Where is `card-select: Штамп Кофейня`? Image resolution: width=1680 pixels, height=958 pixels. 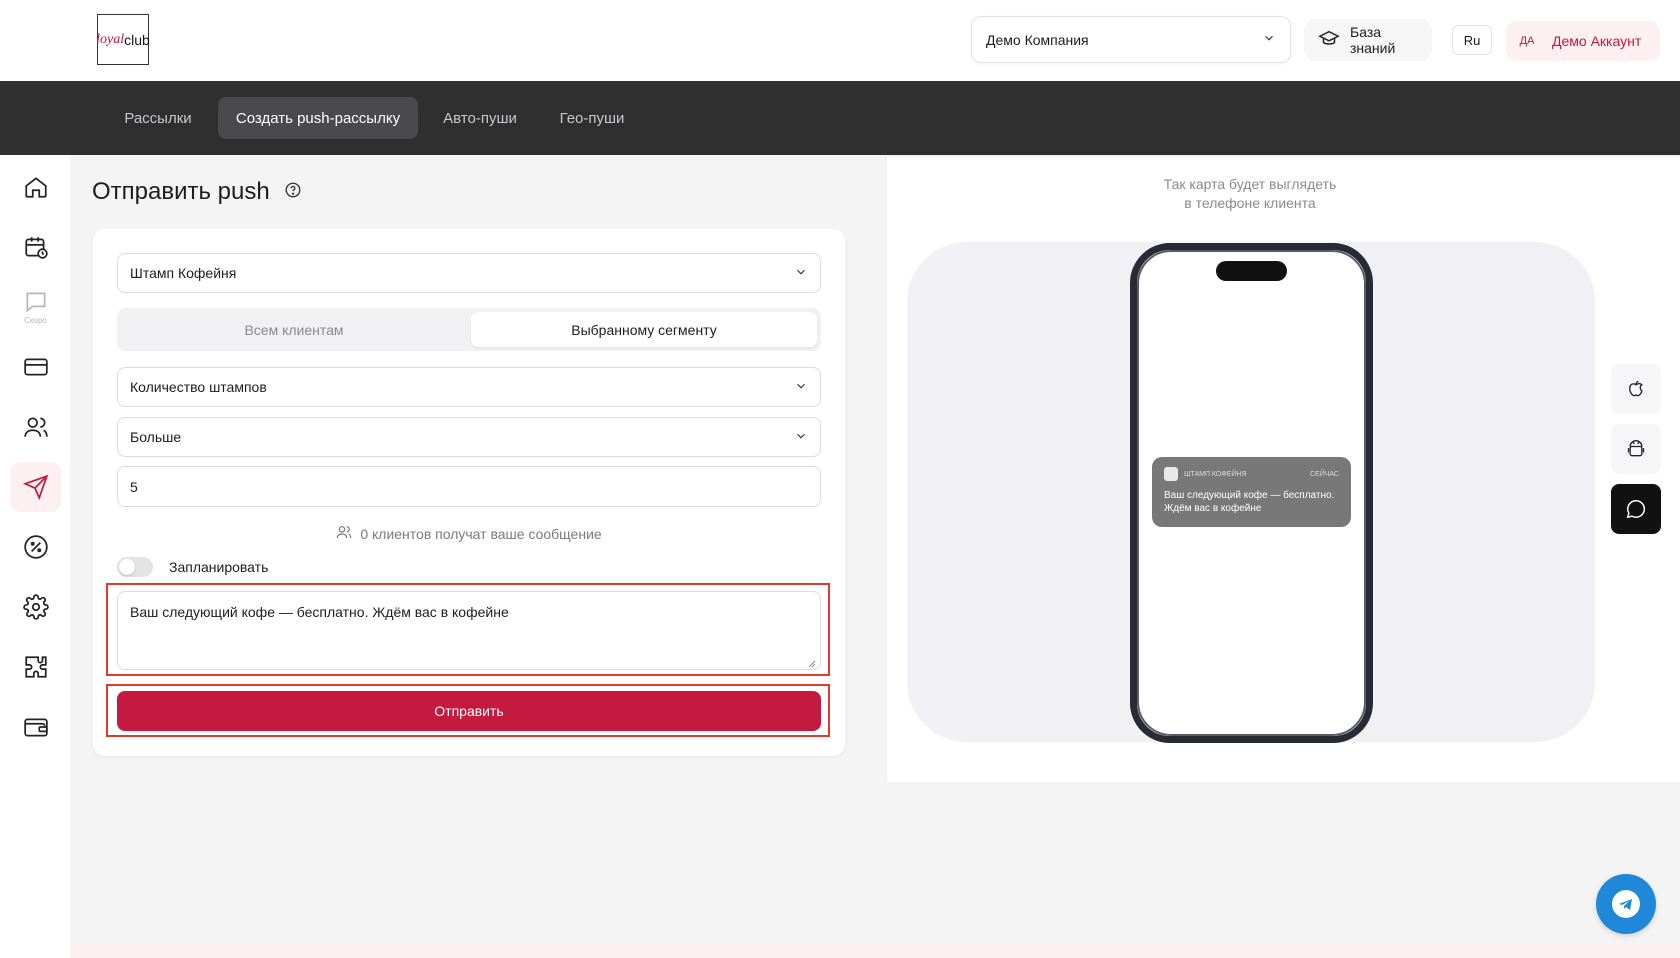 card-select: Штамп Кофейня is located at coordinates (469, 273).